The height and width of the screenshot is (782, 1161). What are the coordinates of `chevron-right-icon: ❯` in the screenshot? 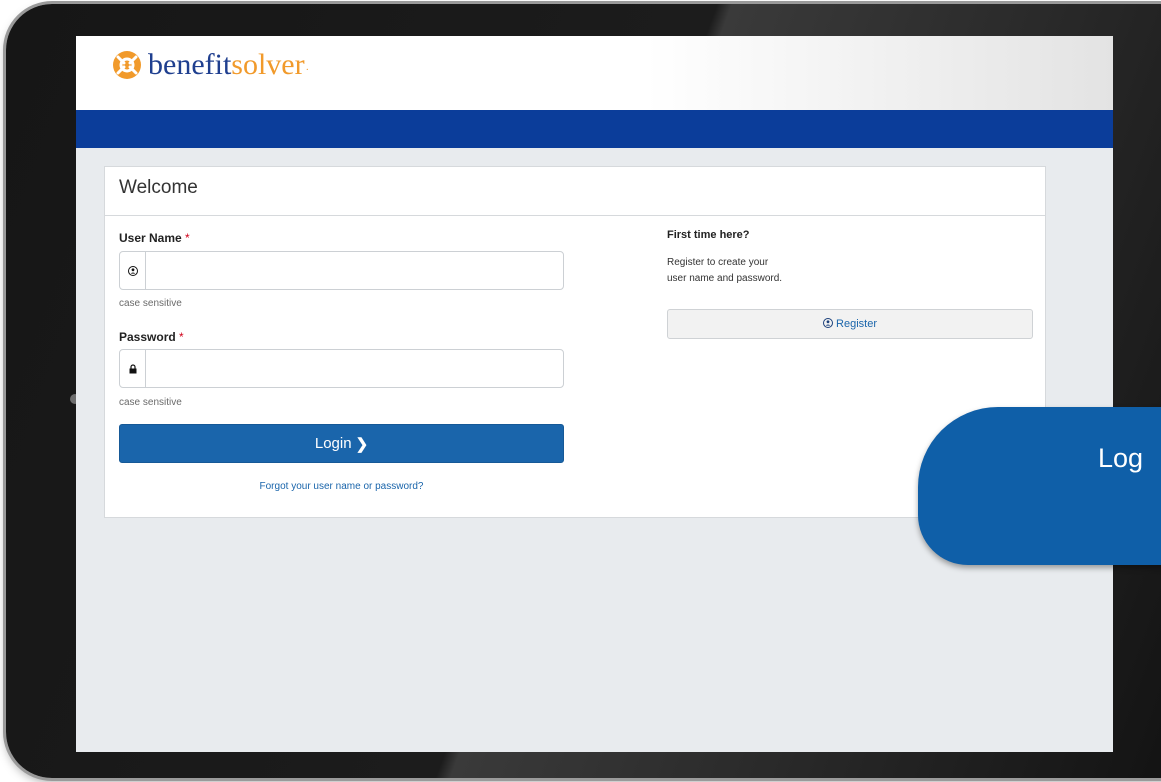 It's located at (362, 444).